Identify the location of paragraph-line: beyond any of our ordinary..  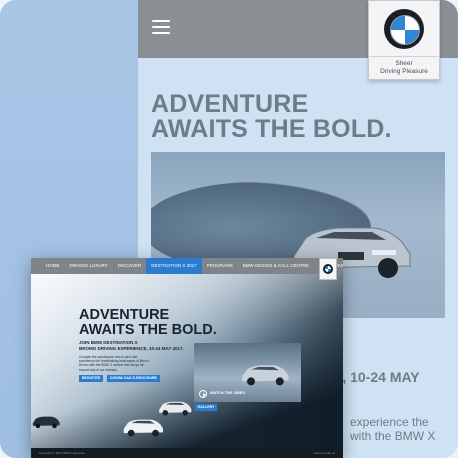
(98, 369).